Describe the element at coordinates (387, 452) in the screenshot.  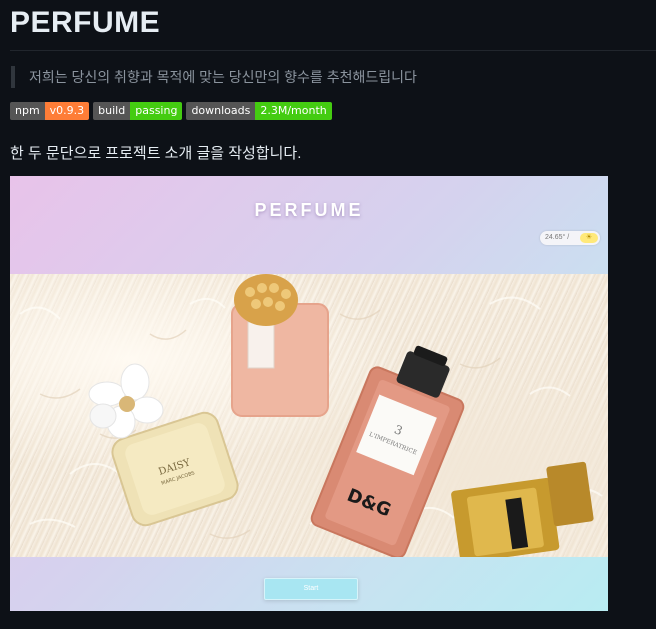
I see `dg-bottle: 3 L'IMPERATRICE D&G` at that location.